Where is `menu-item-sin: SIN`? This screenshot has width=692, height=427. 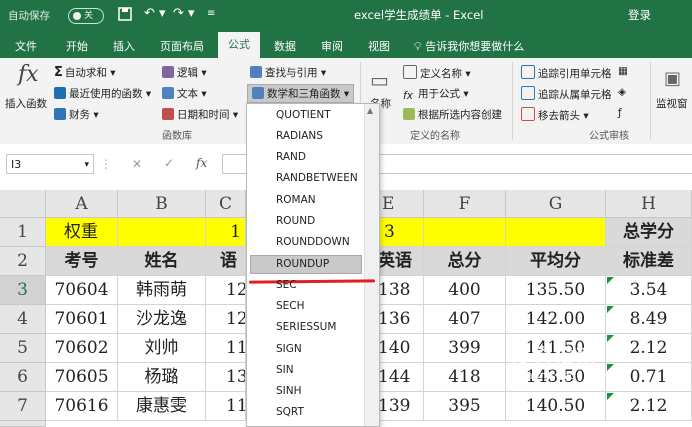
menu-item-sin: SIN is located at coordinates (285, 370).